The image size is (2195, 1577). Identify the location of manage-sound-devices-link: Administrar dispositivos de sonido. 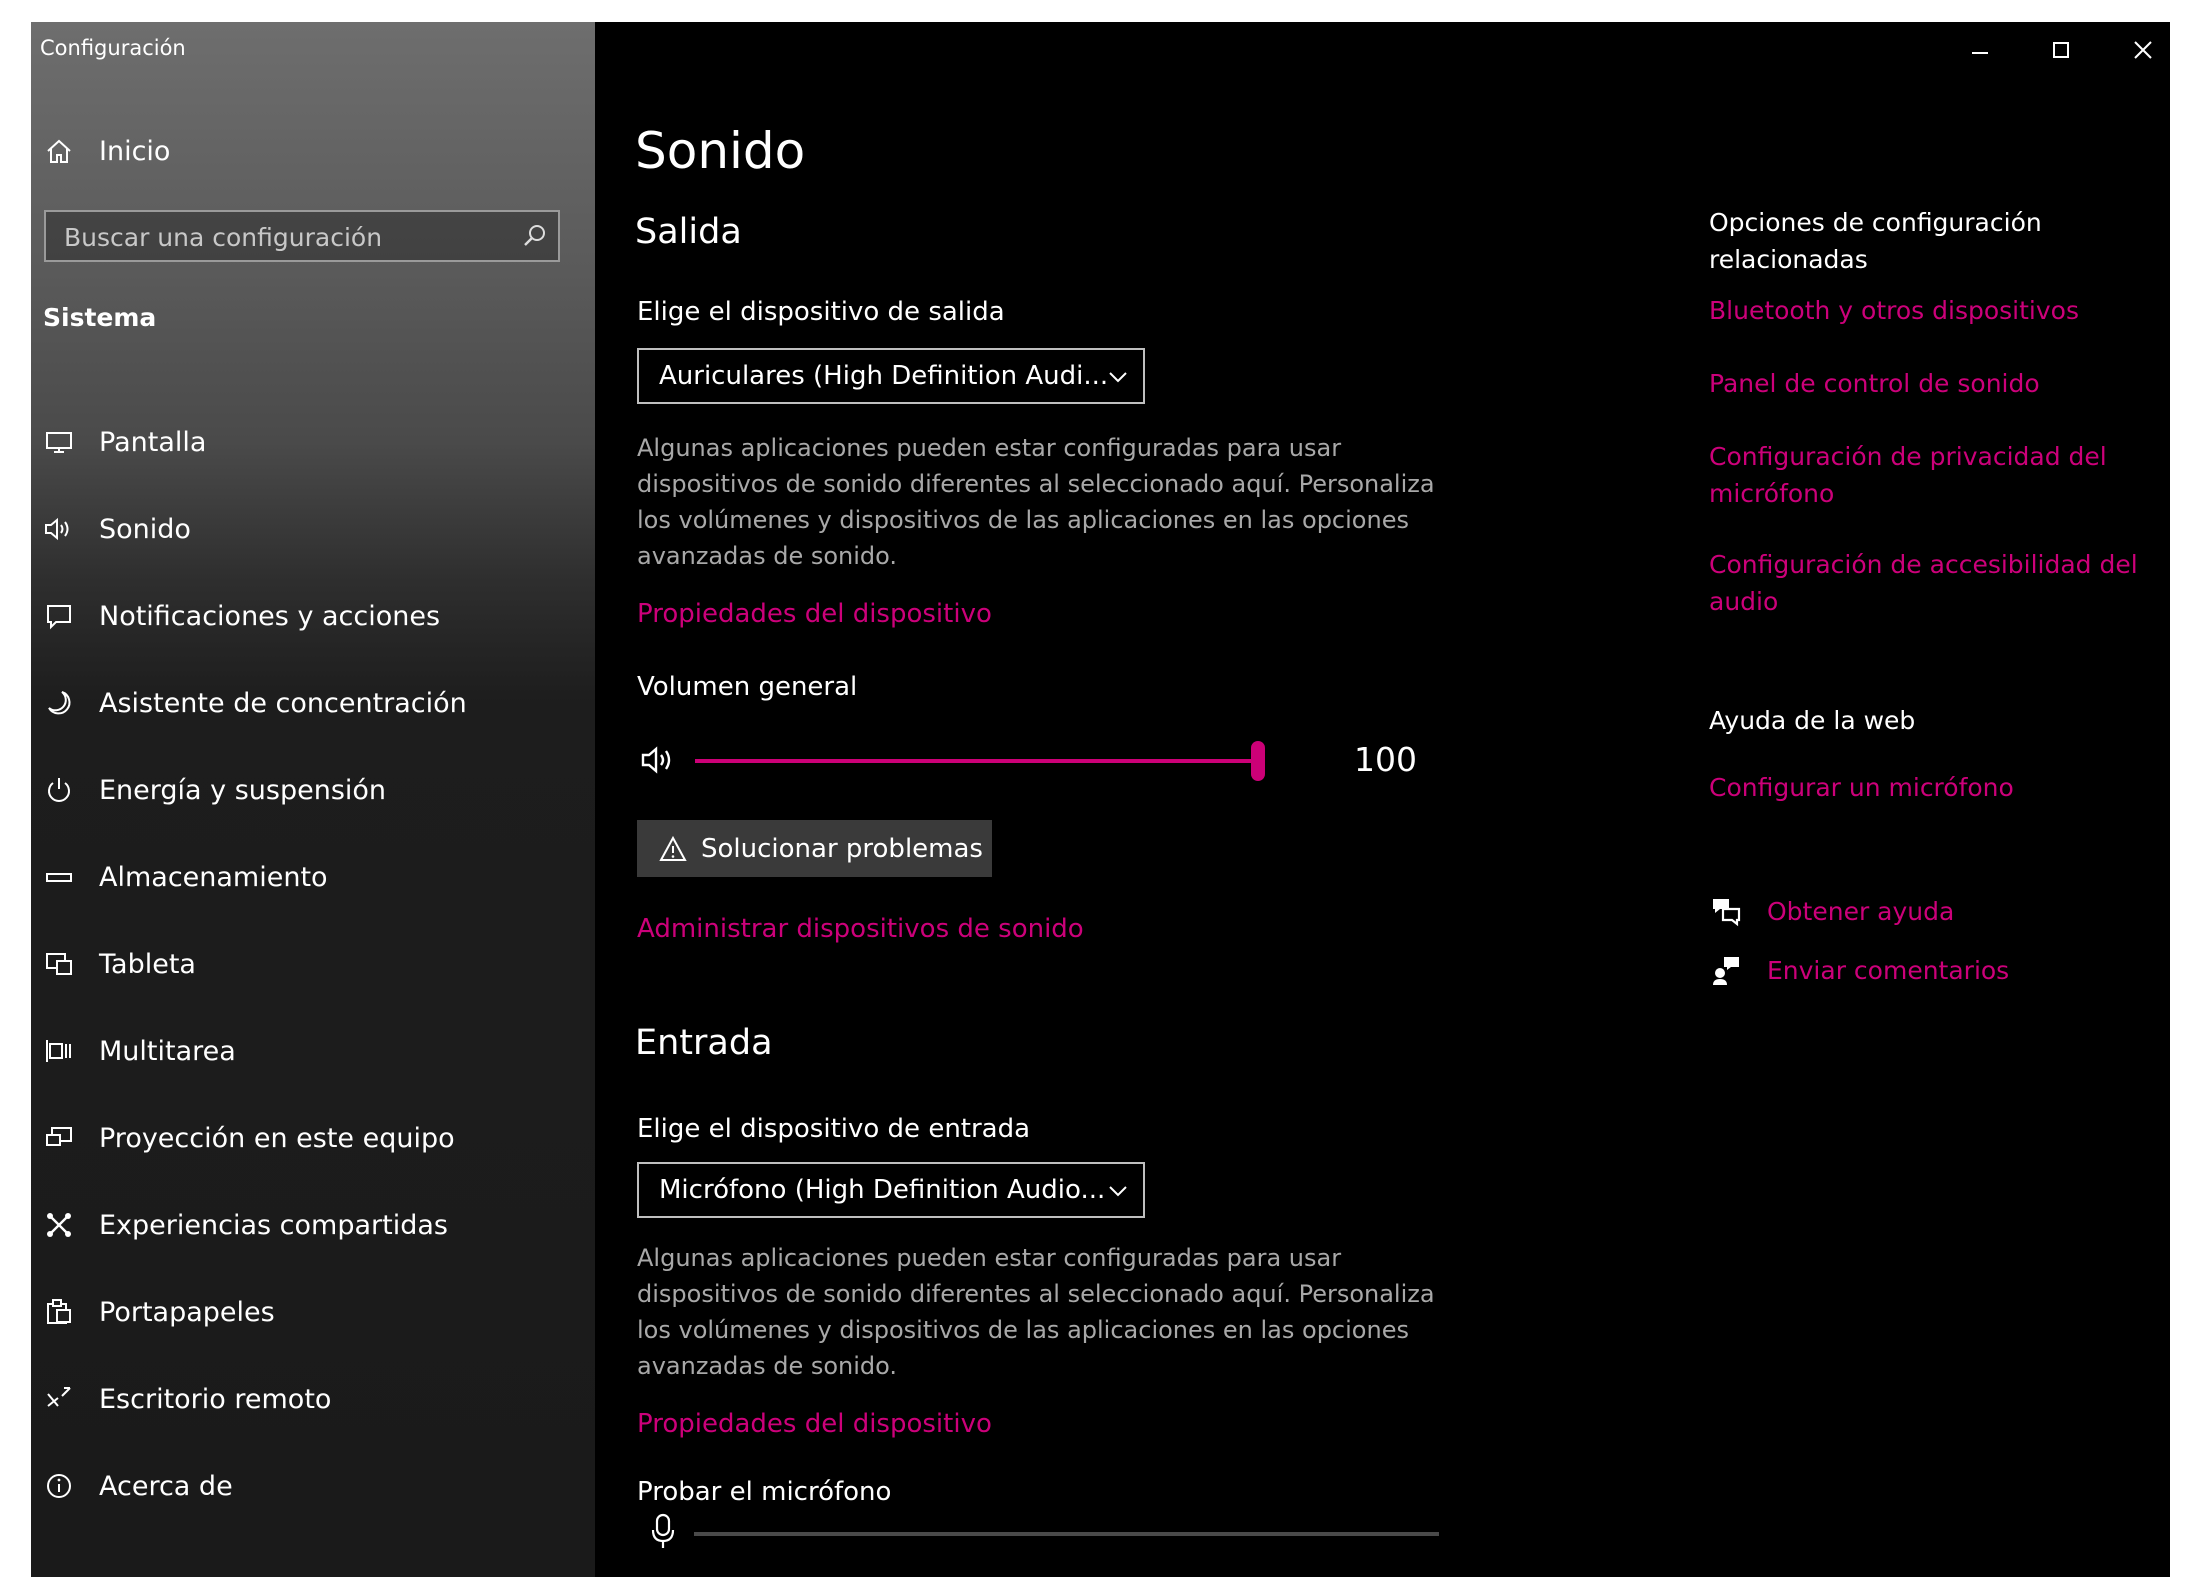
(860, 929).